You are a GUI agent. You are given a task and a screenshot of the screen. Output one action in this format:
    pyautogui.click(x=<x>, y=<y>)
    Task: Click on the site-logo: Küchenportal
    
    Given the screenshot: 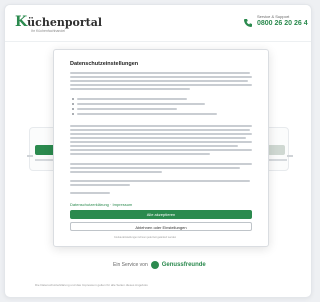 What is the action you would take?
    pyautogui.click(x=58, y=22)
    